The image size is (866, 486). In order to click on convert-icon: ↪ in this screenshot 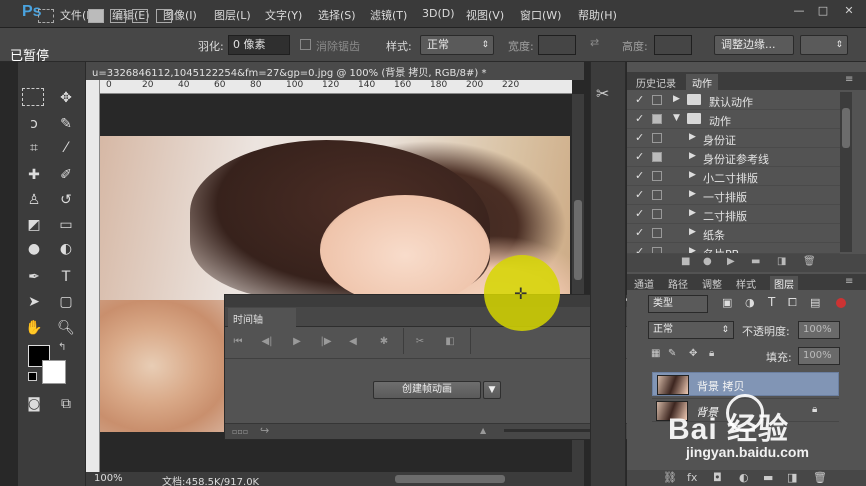, I will do `click(264, 430)`.